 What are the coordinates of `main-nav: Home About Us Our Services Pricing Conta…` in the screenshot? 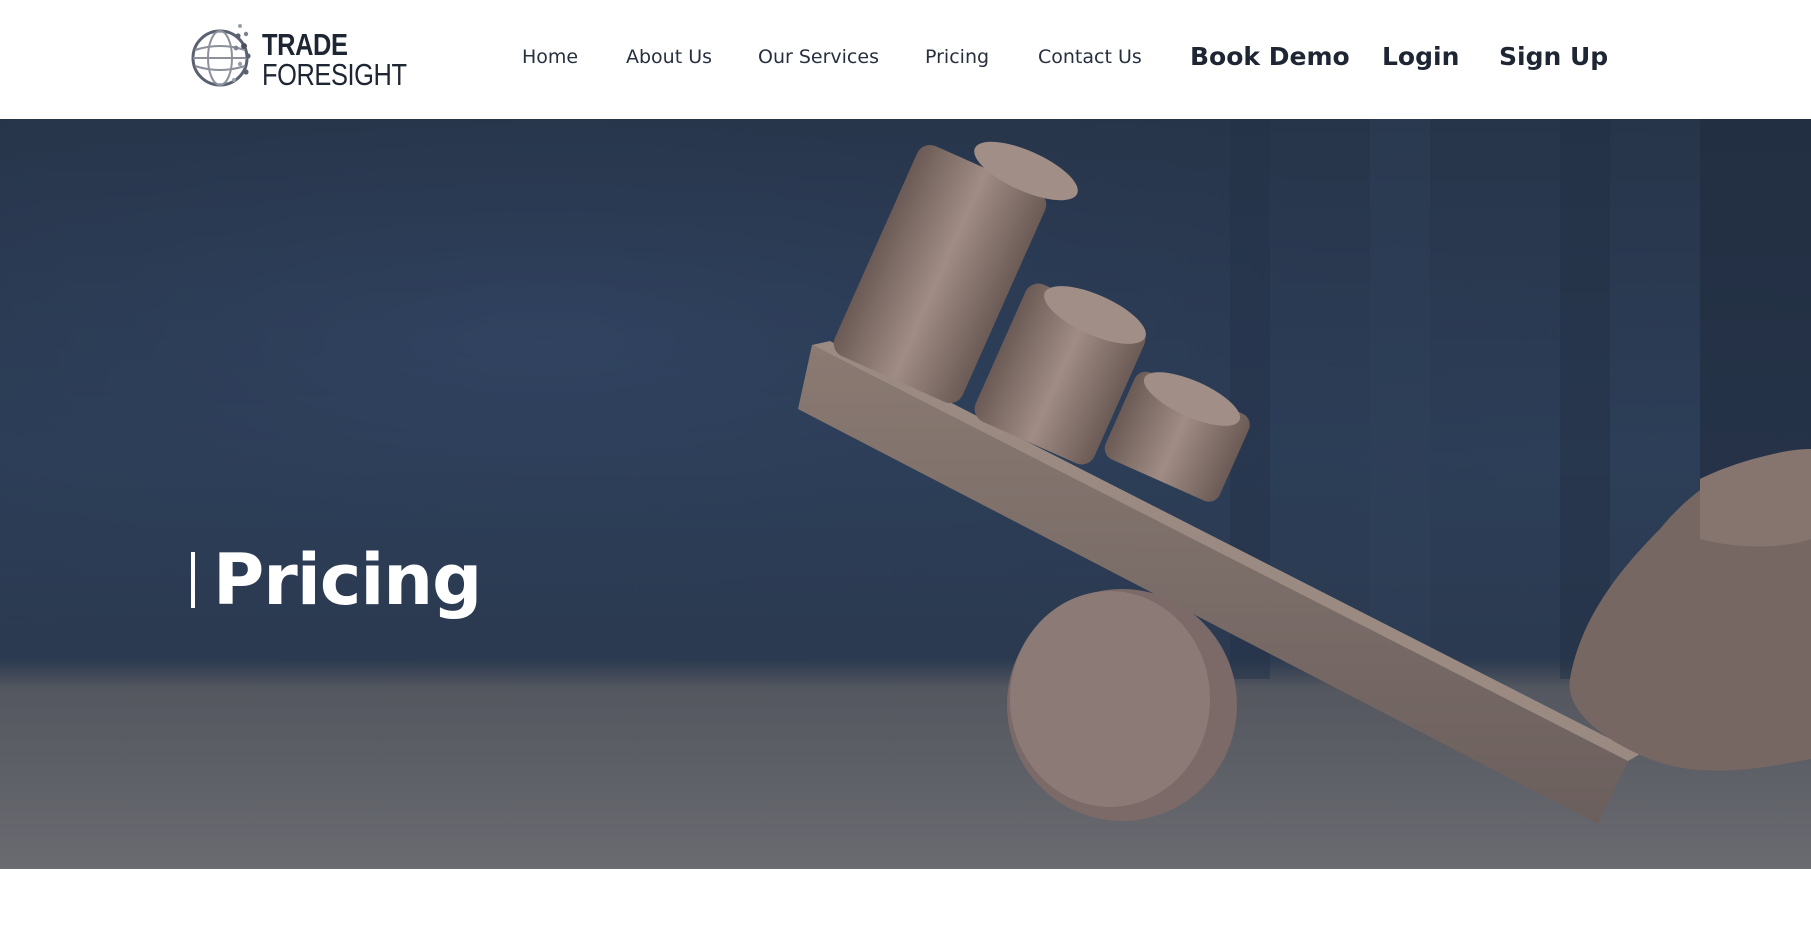 It's located at (905, 57).